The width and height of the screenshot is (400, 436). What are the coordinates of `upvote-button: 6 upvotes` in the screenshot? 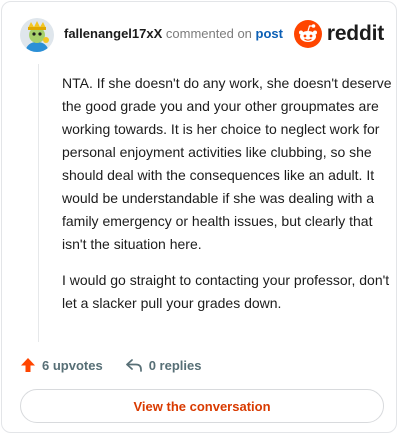 It's located at (61, 365).